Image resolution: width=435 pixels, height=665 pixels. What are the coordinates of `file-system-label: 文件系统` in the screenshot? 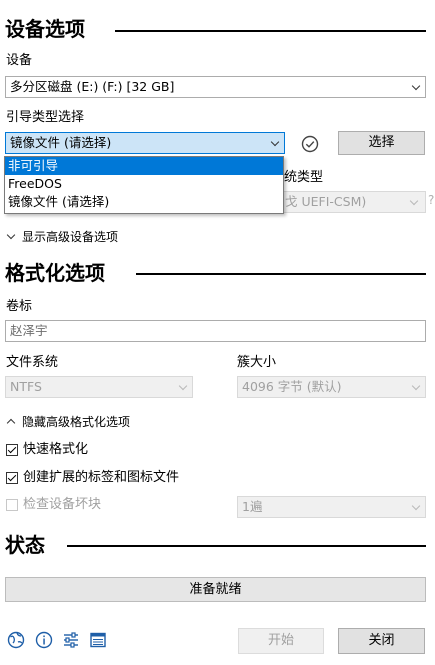 It's located at (32, 362).